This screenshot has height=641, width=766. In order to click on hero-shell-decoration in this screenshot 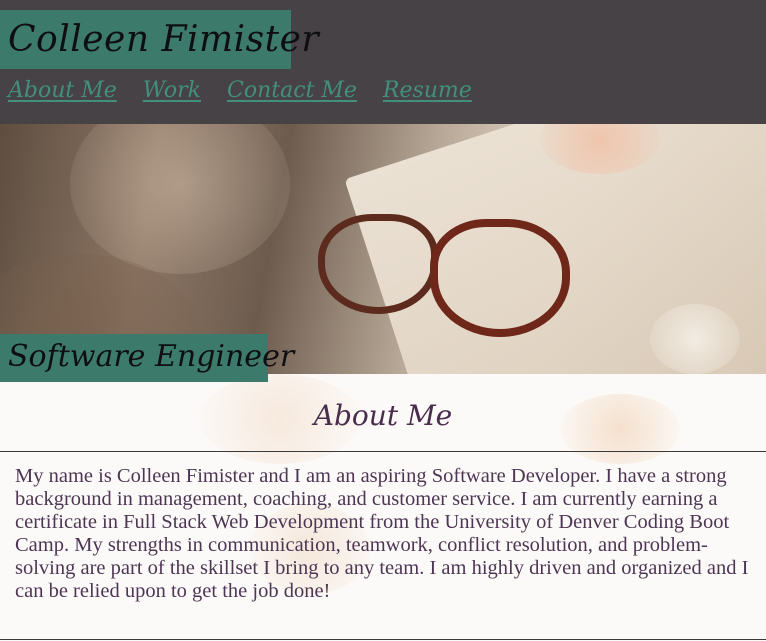, I will do `click(695, 339)`.